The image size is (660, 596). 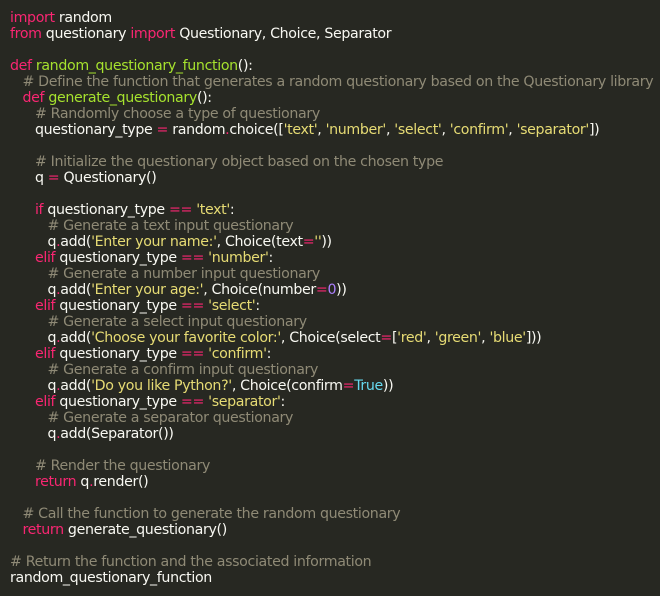 What do you see at coordinates (594, 130) in the screenshot?
I see `code-token: ])` at bounding box center [594, 130].